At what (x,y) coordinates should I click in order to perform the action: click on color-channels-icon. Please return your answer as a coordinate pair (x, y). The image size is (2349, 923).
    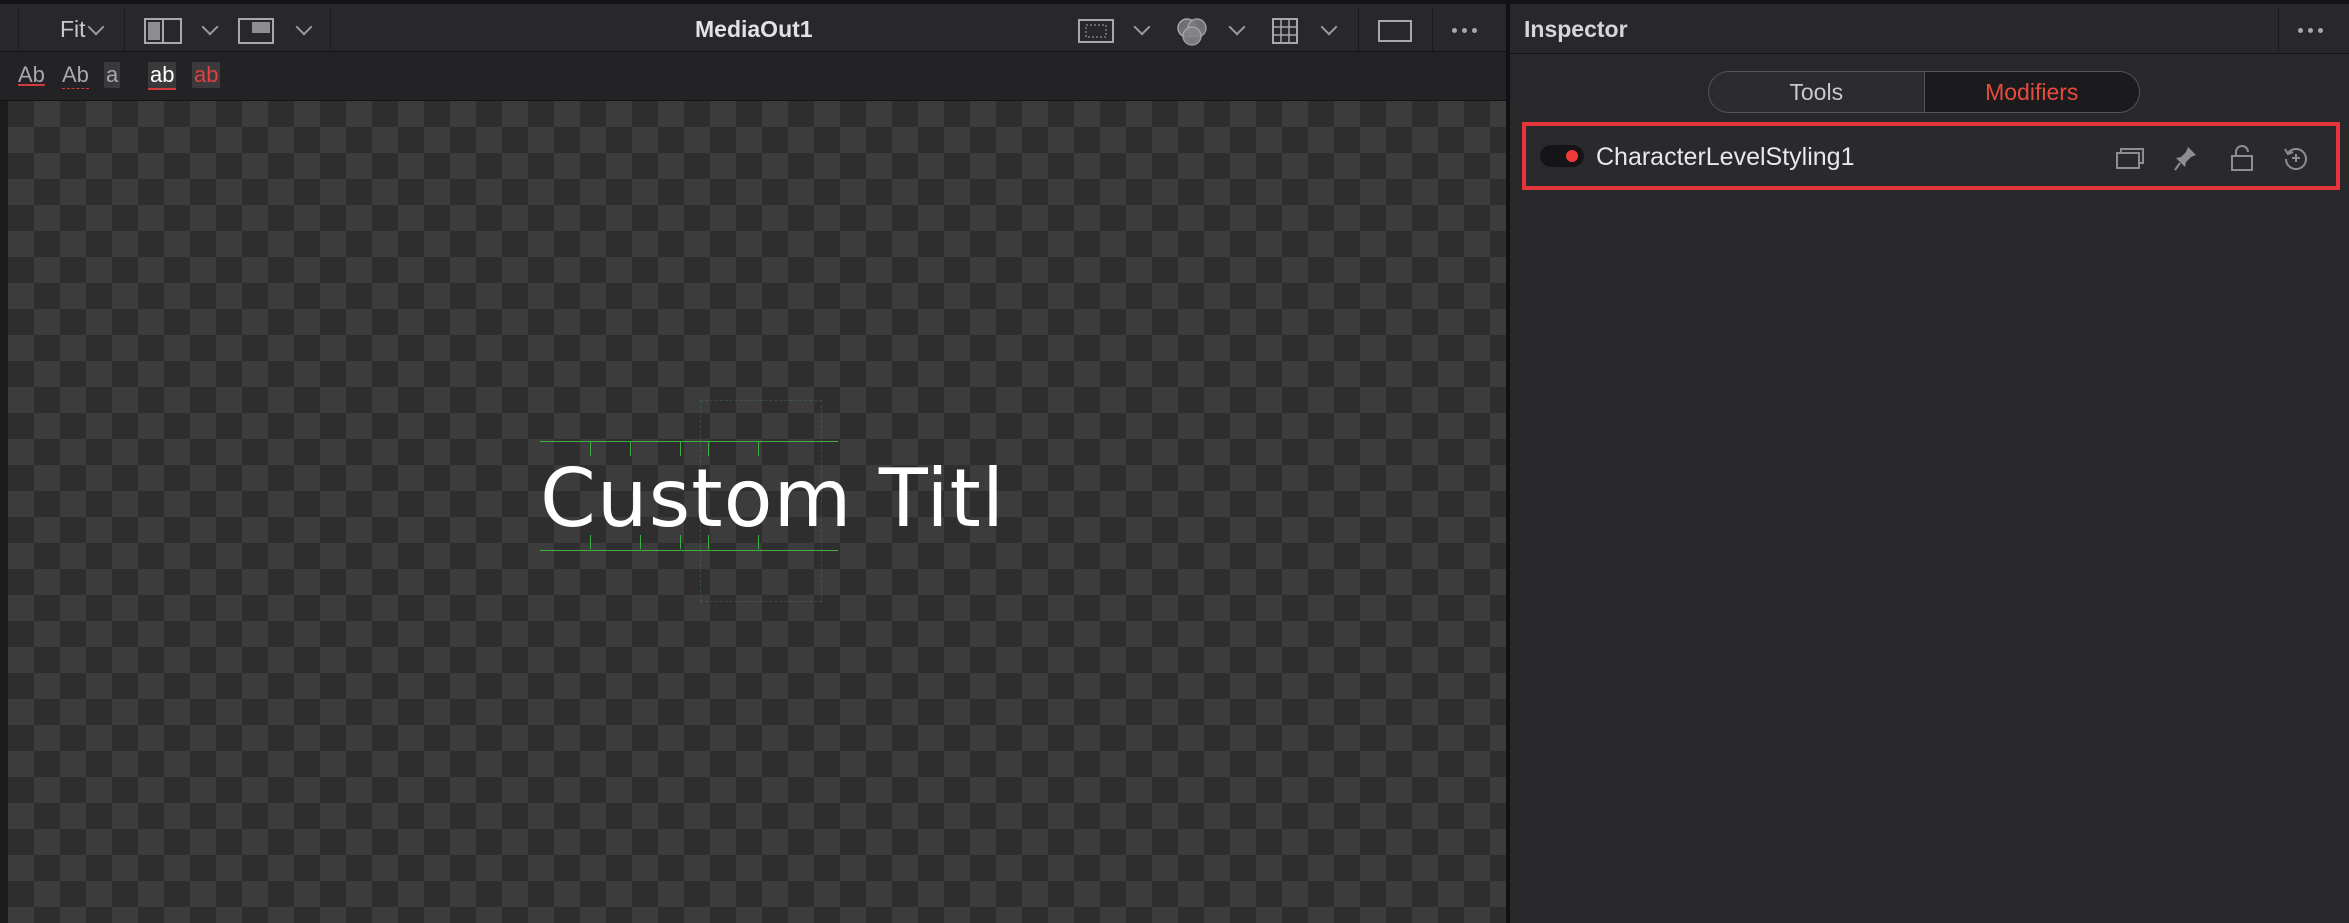
    Looking at the image, I should click on (1192, 32).